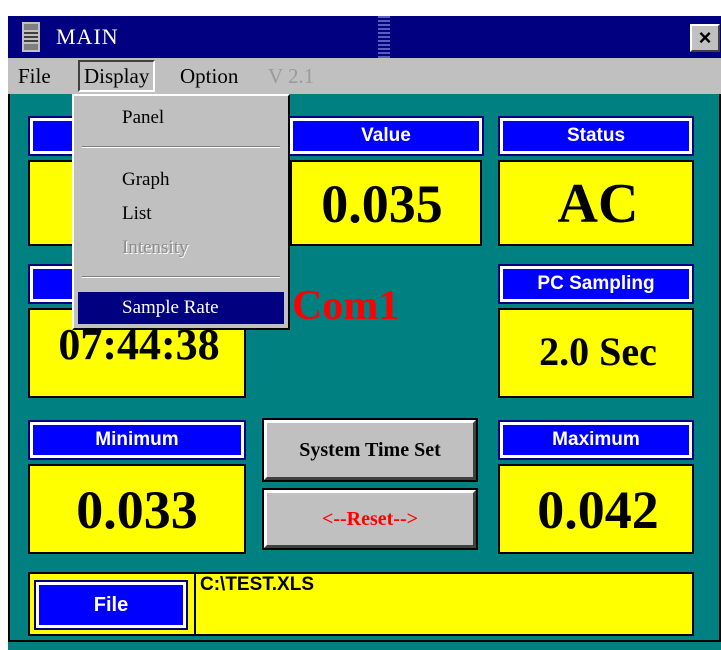 This screenshot has width=721, height=650. Describe the element at coordinates (111, 605) in the screenshot. I see `file-button: File` at that location.